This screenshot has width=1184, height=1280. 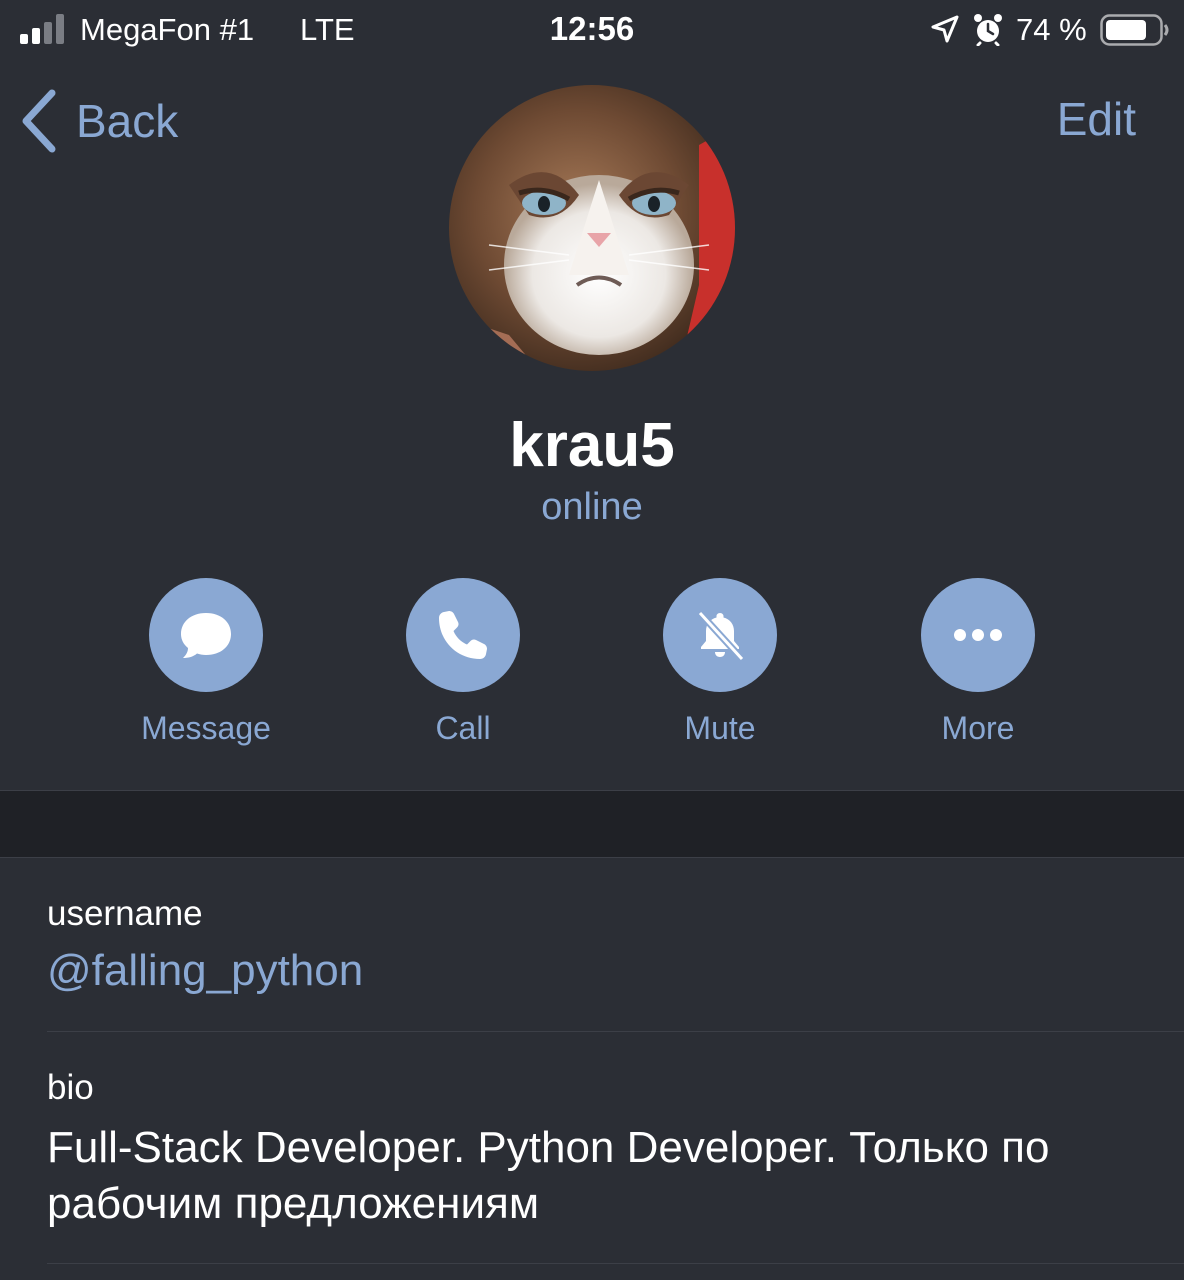 I want to click on avatar, so click(x=592, y=228).